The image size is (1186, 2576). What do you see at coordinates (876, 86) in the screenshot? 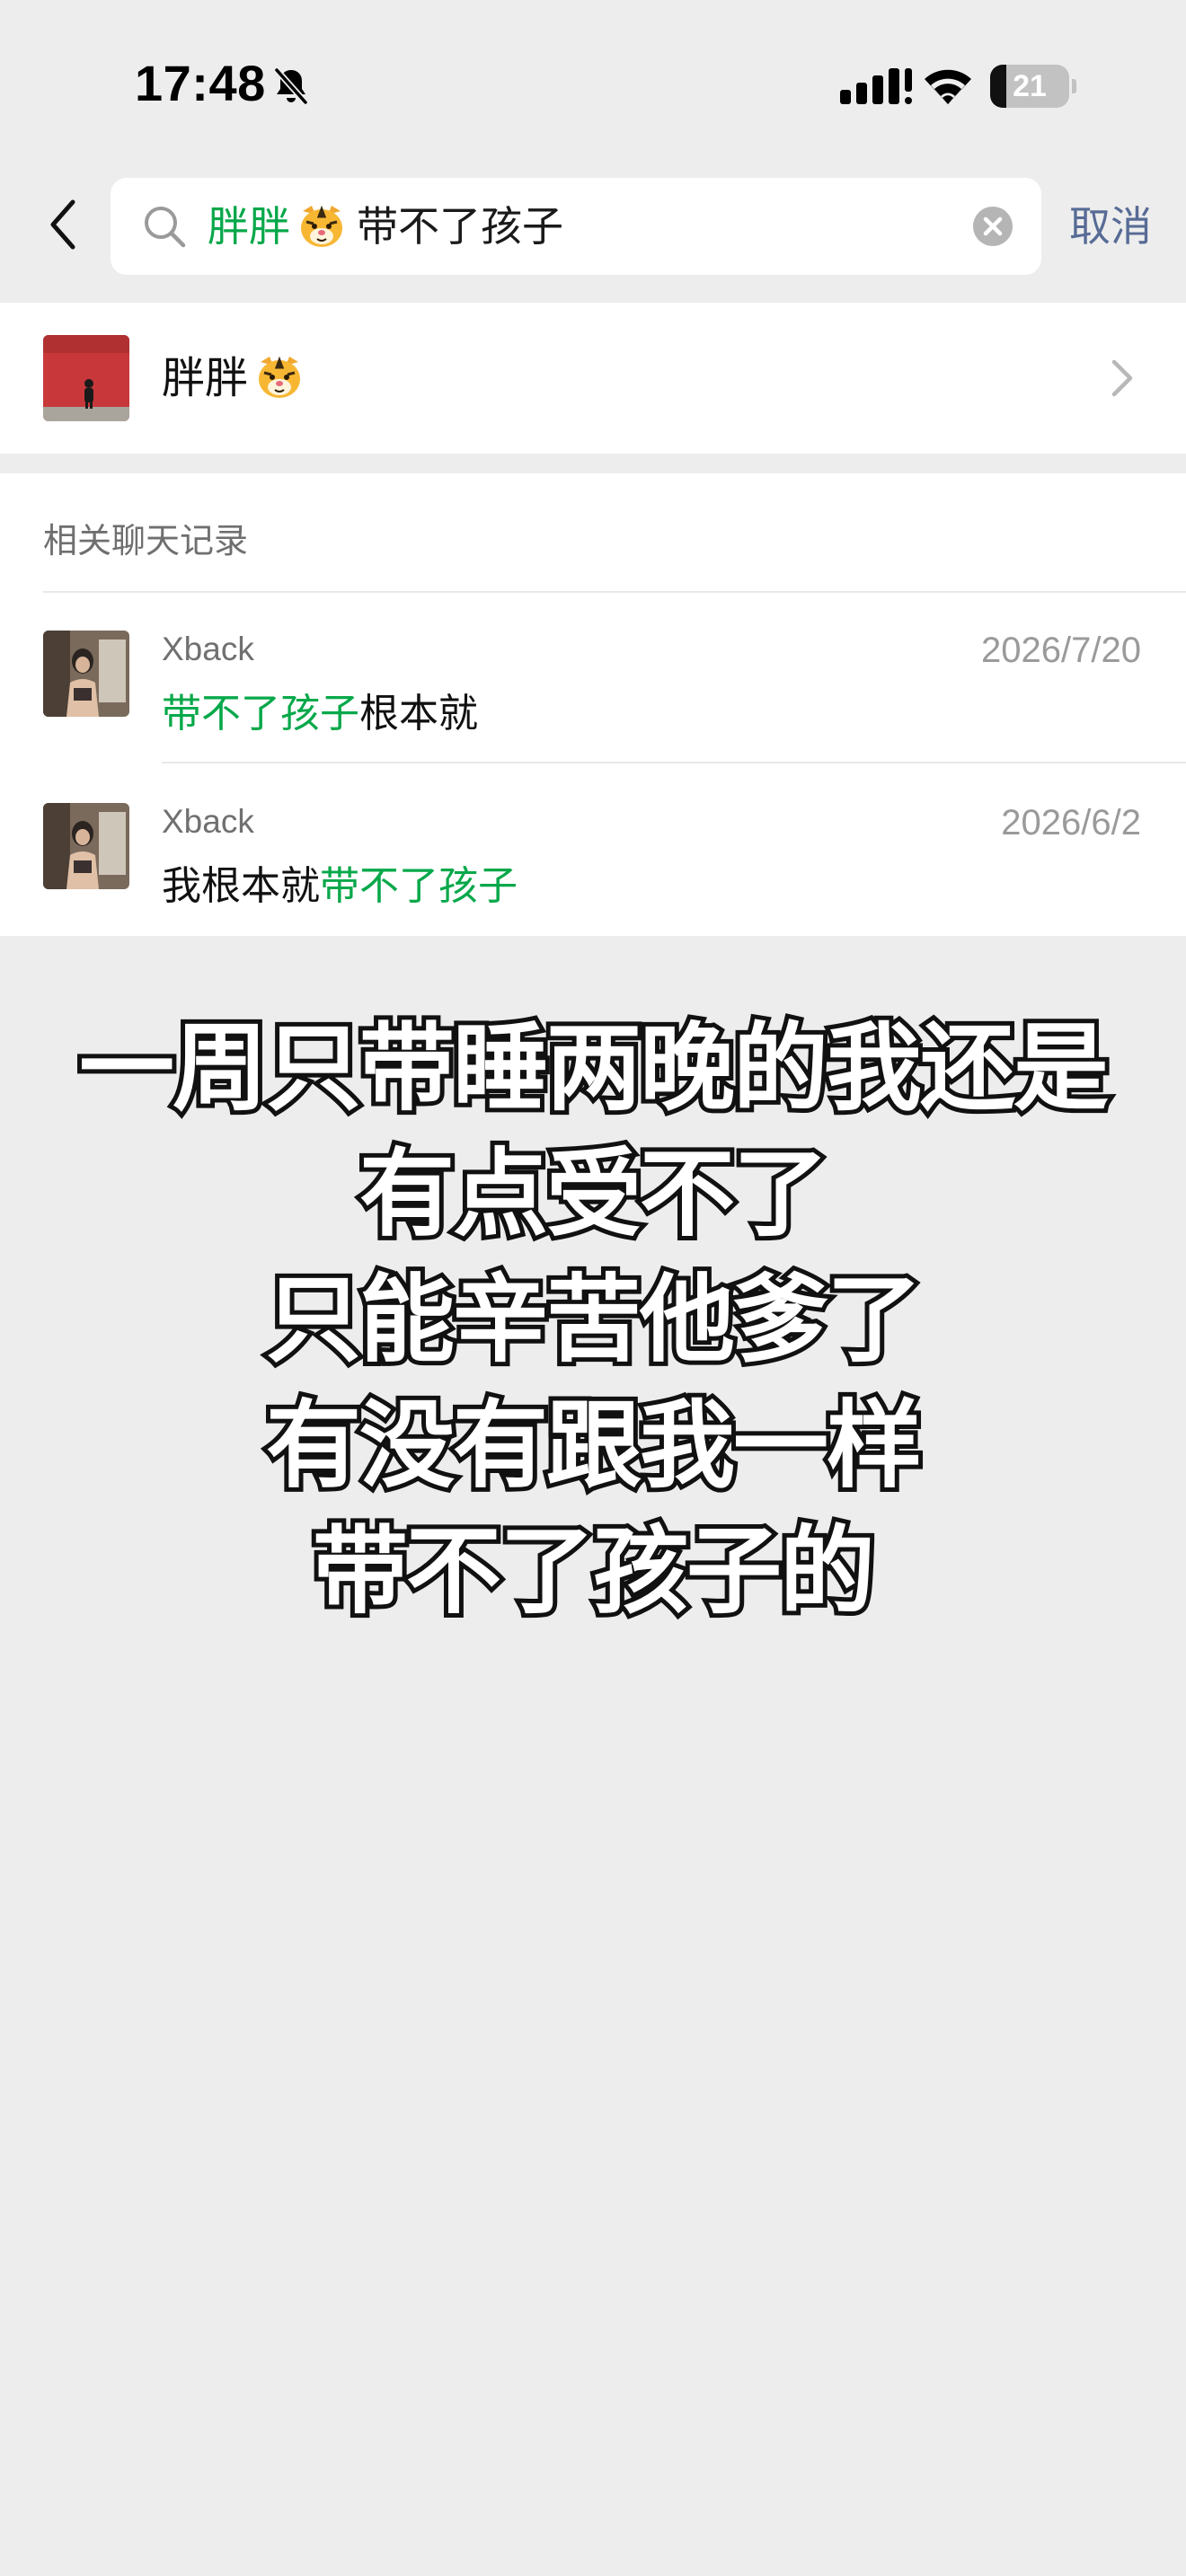
I see `signal-icon` at bounding box center [876, 86].